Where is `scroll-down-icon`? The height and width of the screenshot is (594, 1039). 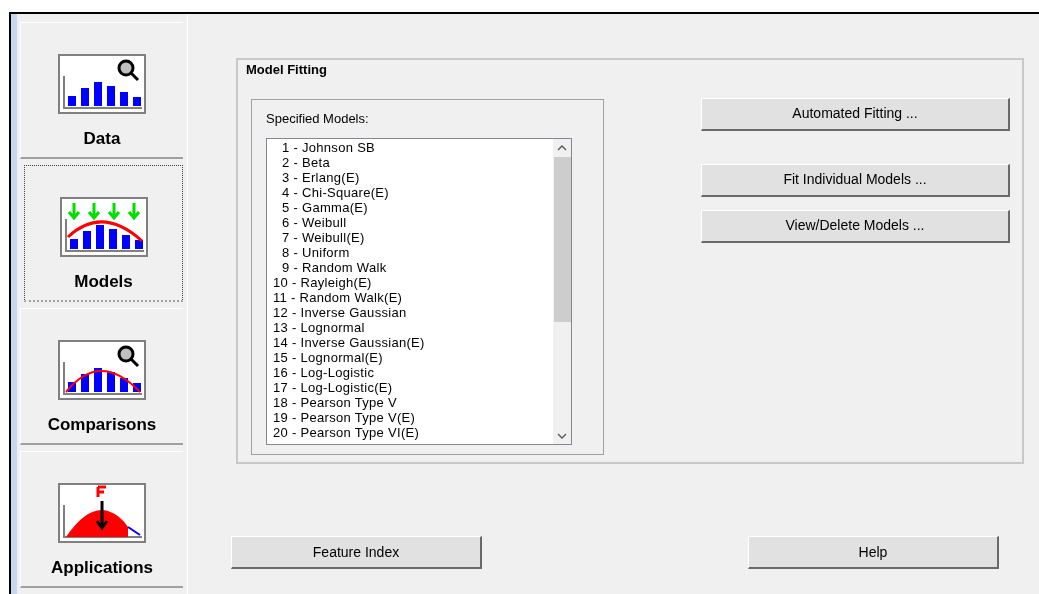 scroll-down-icon is located at coordinates (562, 436).